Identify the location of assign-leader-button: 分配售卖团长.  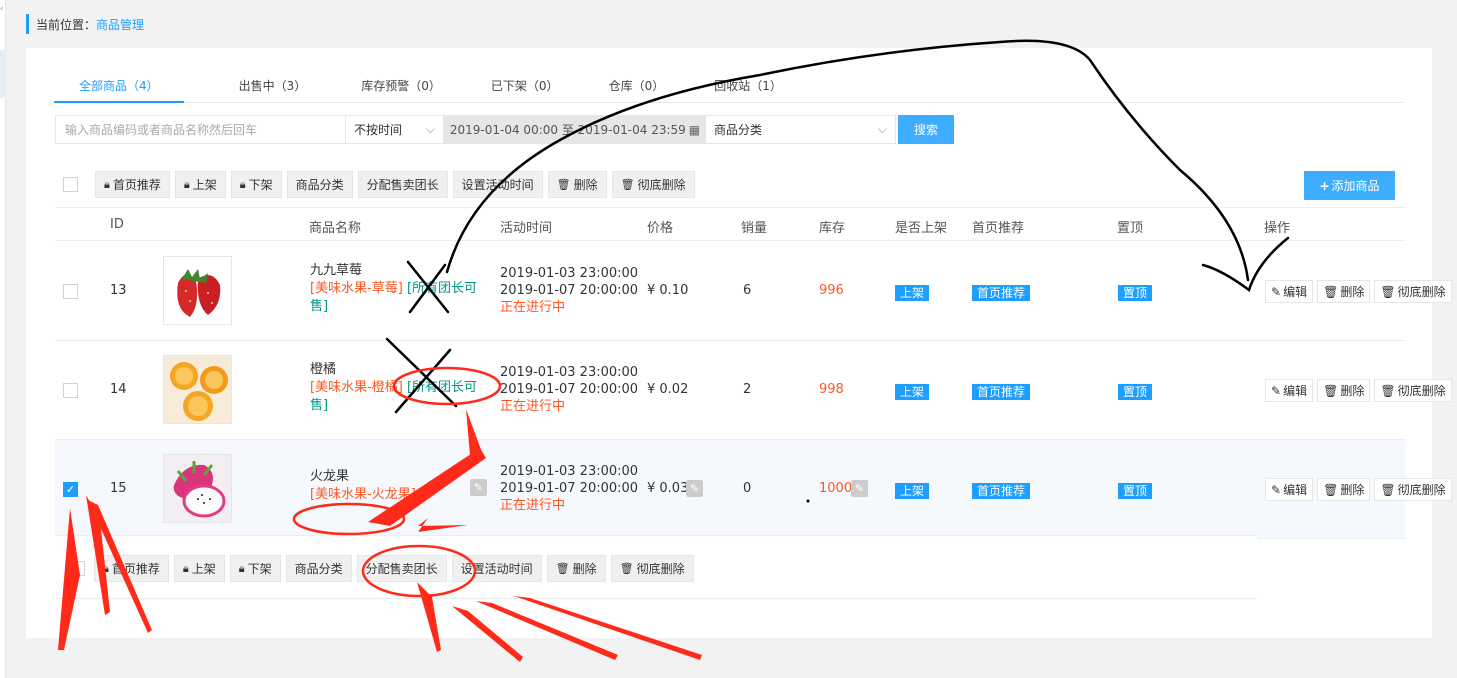
(402, 184).